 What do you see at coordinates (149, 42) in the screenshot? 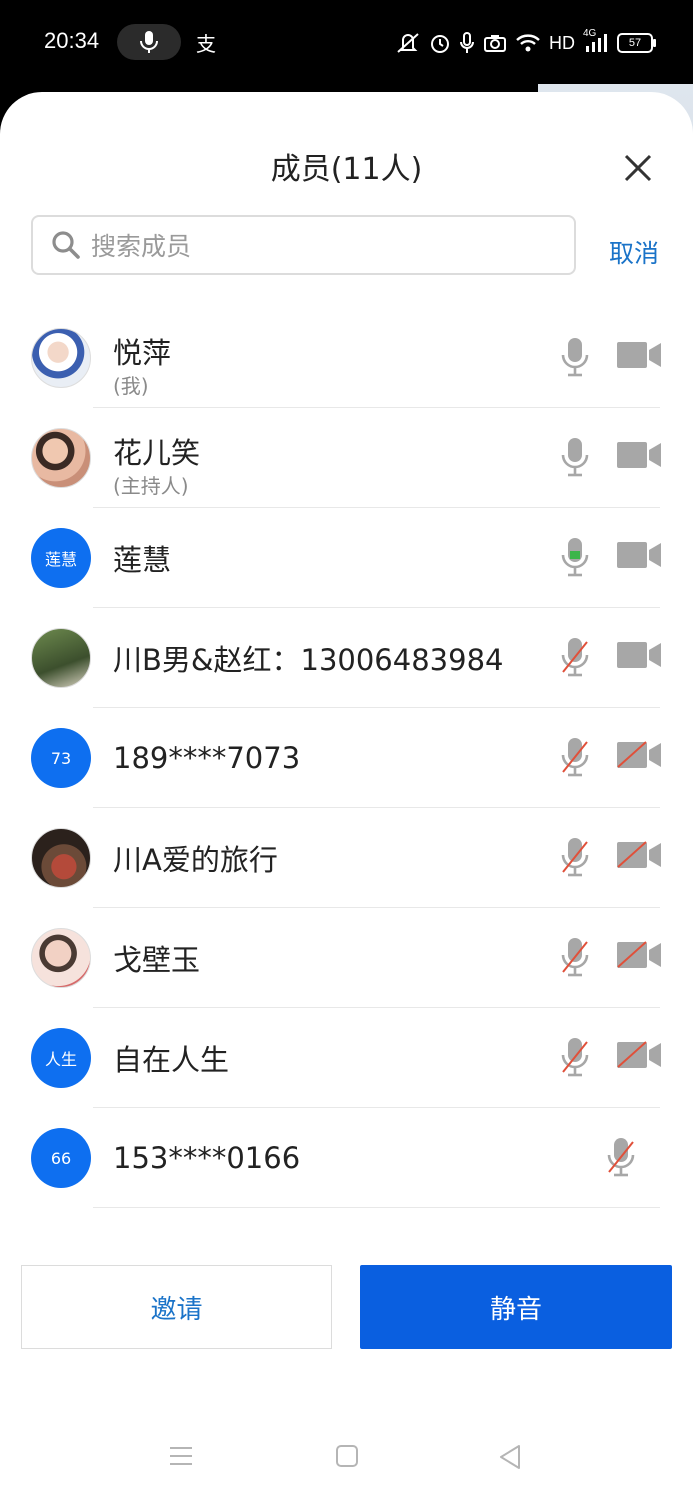
I see `mic-pill-icon` at bounding box center [149, 42].